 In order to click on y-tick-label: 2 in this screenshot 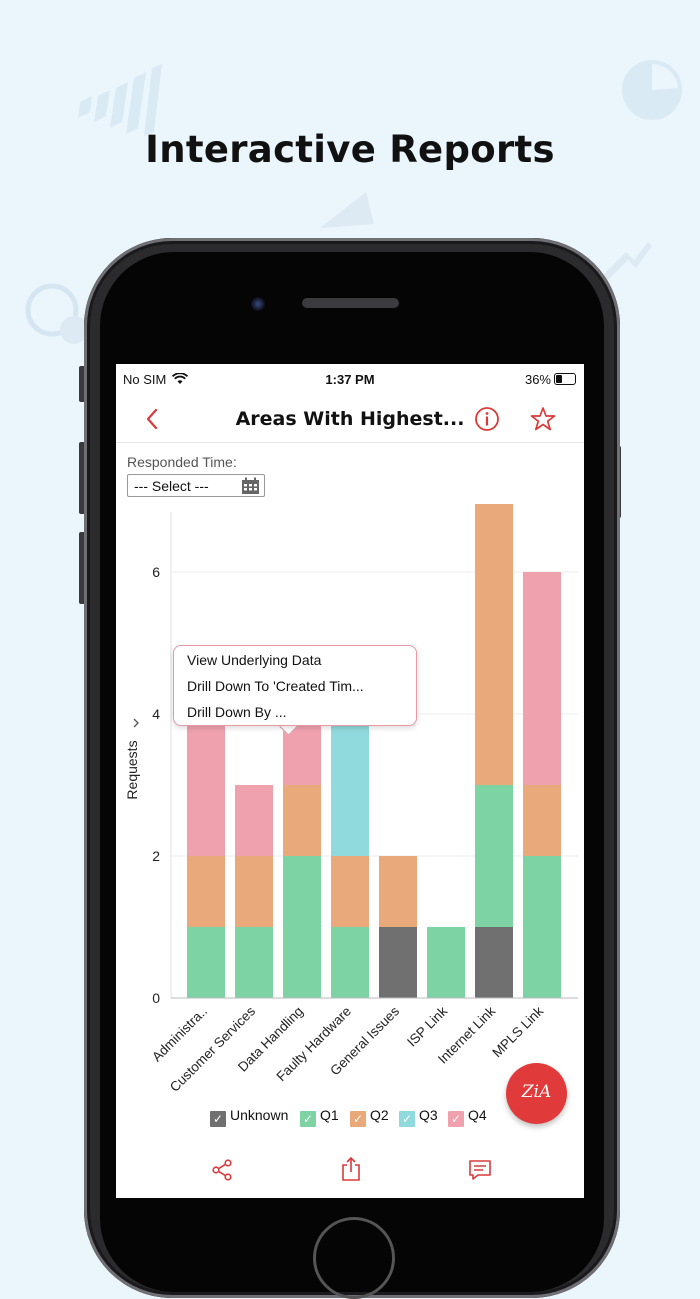, I will do `click(156, 856)`.